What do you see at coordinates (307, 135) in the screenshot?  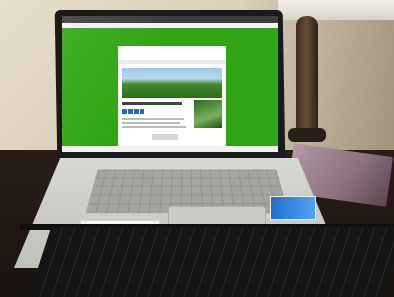 I see `lamp-foot` at bounding box center [307, 135].